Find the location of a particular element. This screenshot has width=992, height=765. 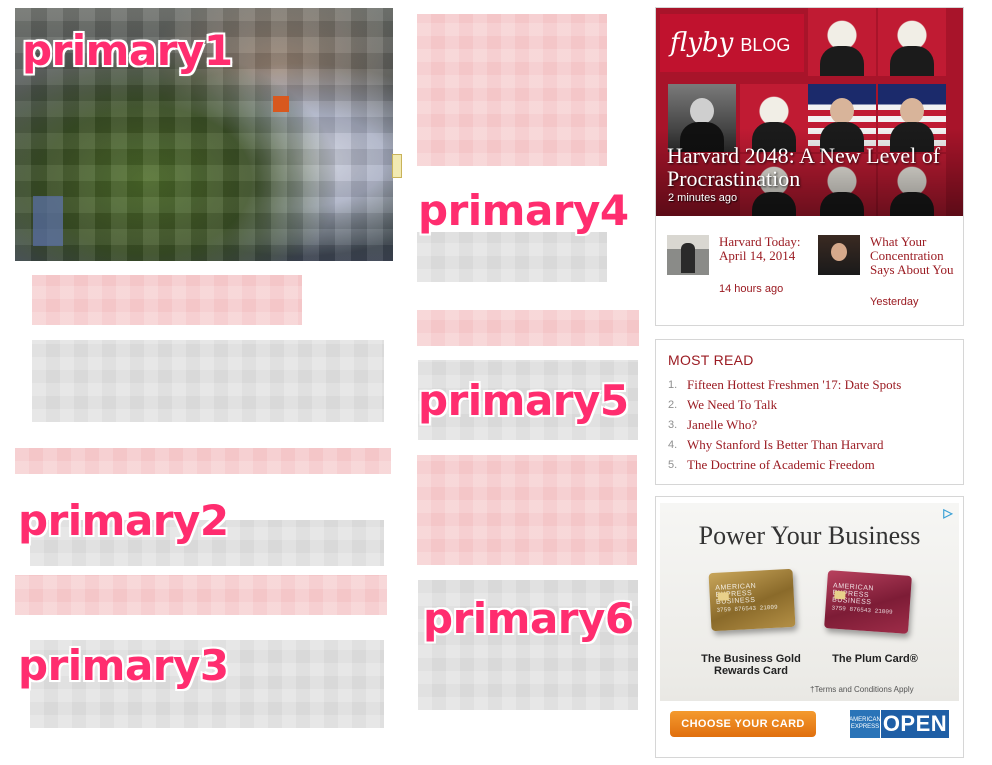

primary6-headline is located at coordinates (527, 510).